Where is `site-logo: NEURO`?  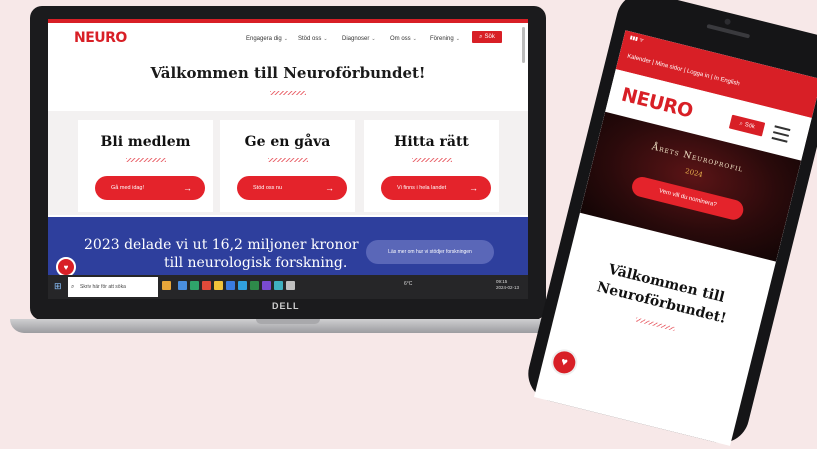 site-logo: NEURO is located at coordinates (100, 38).